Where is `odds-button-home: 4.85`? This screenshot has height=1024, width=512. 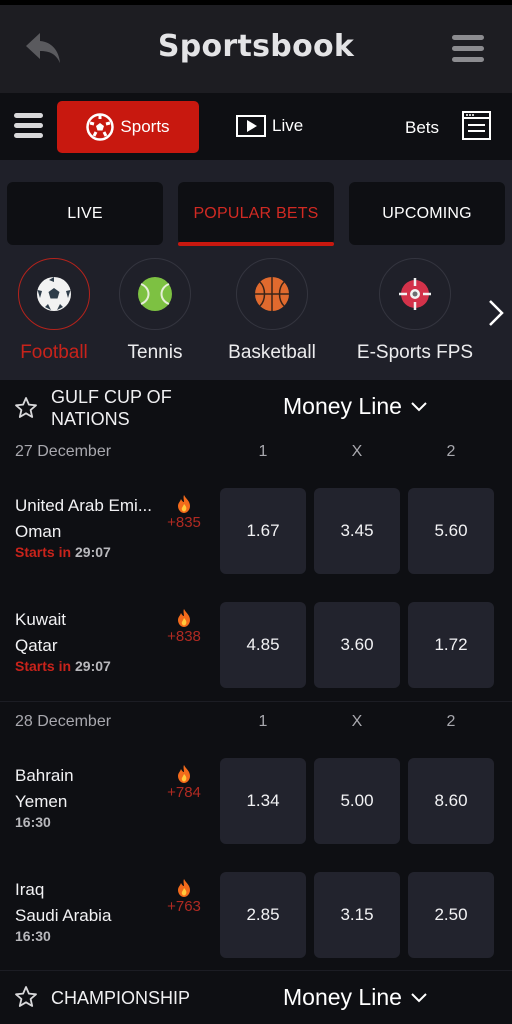
odds-button-home: 4.85 is located at coordinates (263, 645).